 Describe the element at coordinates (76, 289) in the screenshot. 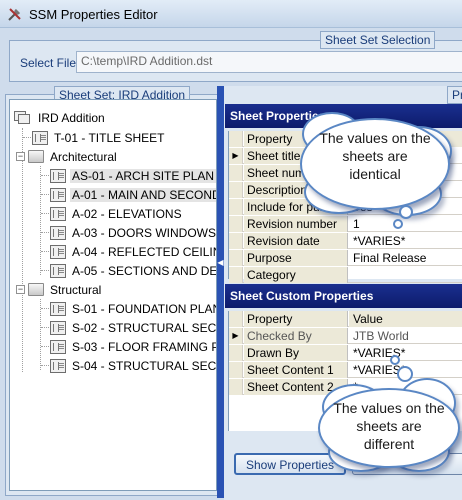

I see `tree-group-label: Structural` at that location.